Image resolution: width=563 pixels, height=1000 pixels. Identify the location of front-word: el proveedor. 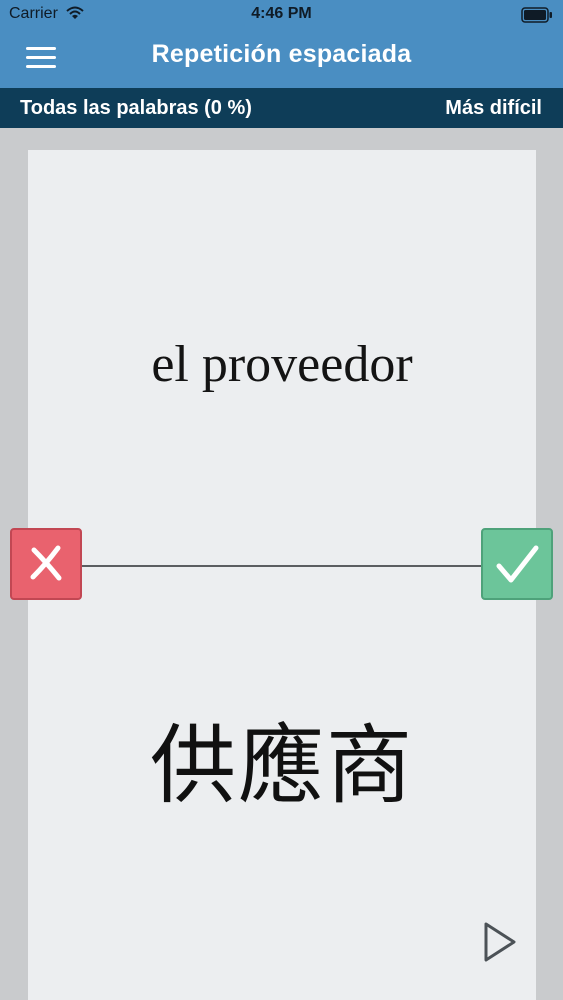
(282, 364).